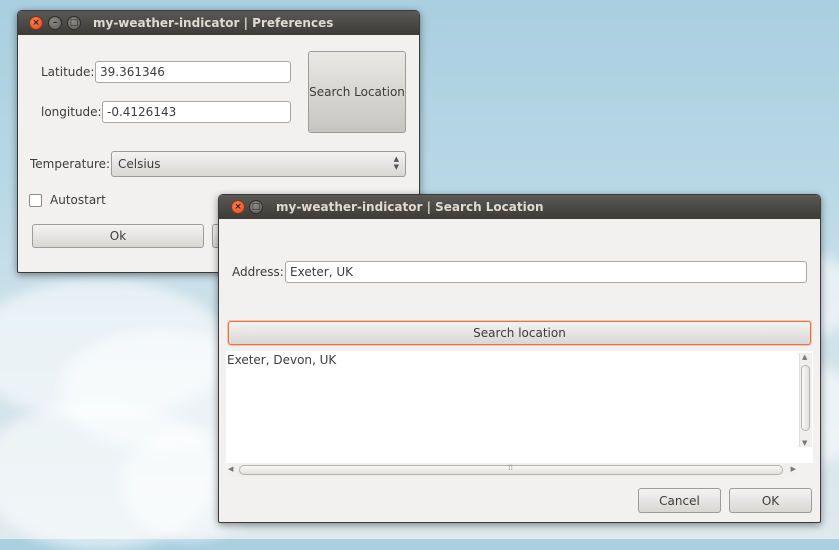 The image size is (839, 550). Describe the element at coordinates (70, 164) in the screenshot. I see `temperature-label: Temperature:` at that location.